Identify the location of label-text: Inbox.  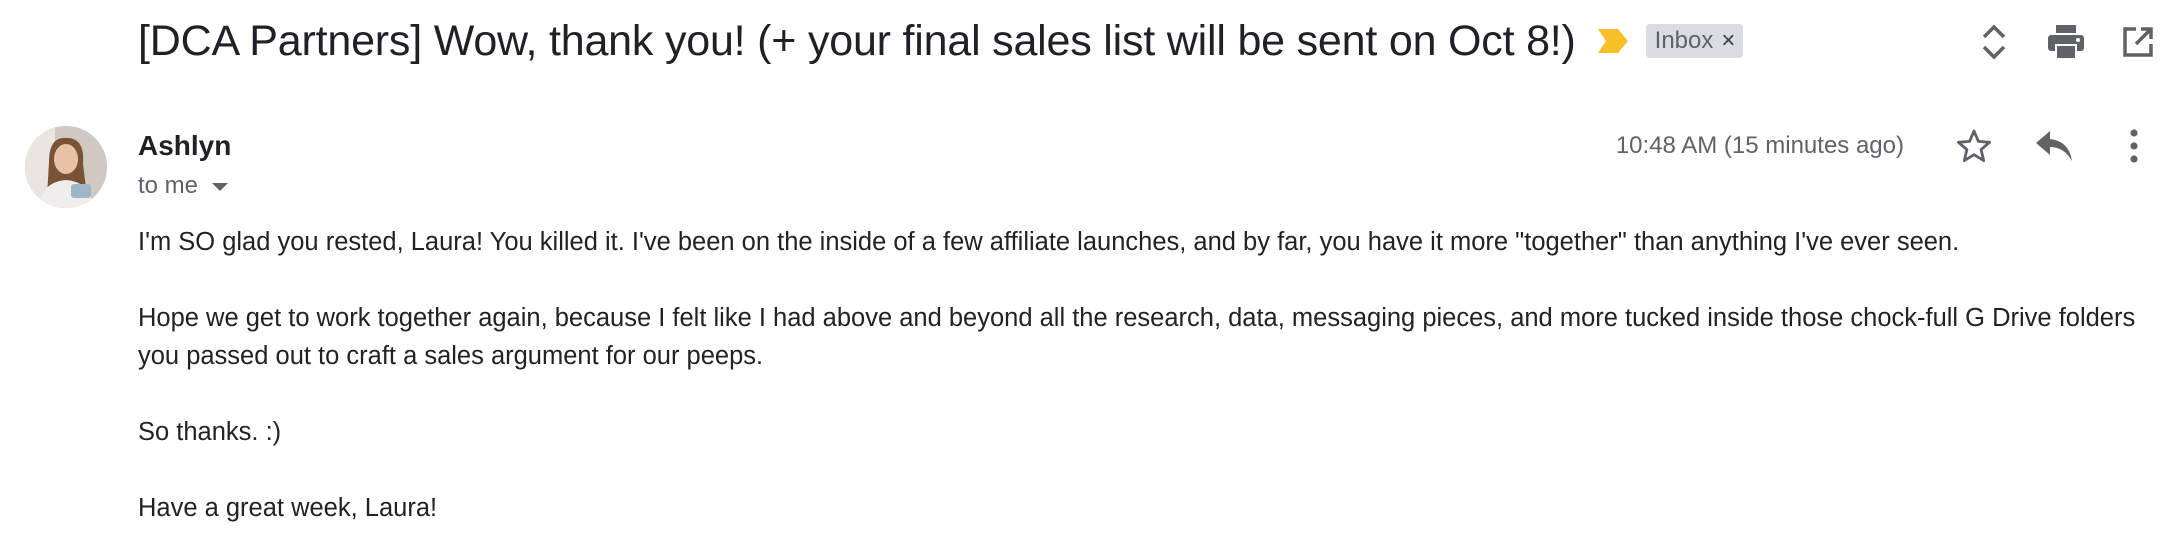
(1684, 40).